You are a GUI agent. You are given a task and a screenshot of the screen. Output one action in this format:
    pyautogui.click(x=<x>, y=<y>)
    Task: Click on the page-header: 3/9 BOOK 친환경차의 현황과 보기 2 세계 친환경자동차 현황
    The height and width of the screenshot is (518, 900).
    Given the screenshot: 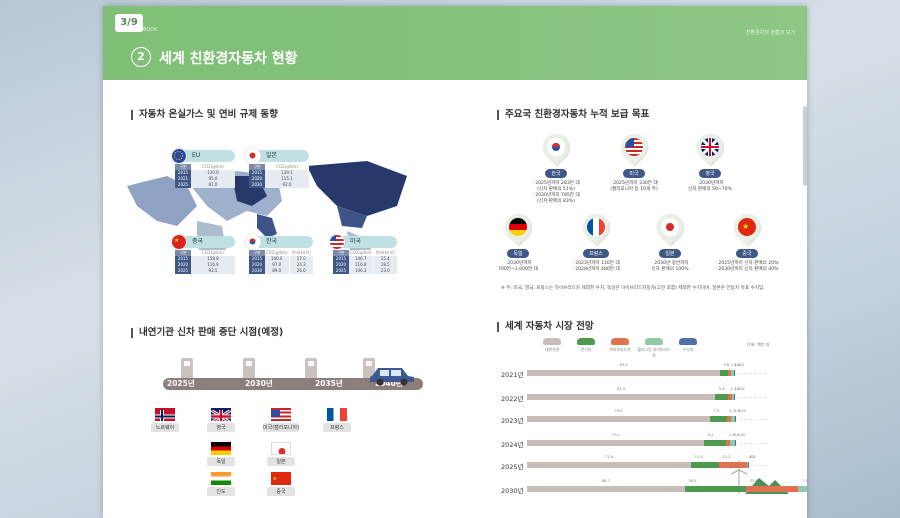 What is the action you would take?
    pyautogui.click(x=455, y=43)
    